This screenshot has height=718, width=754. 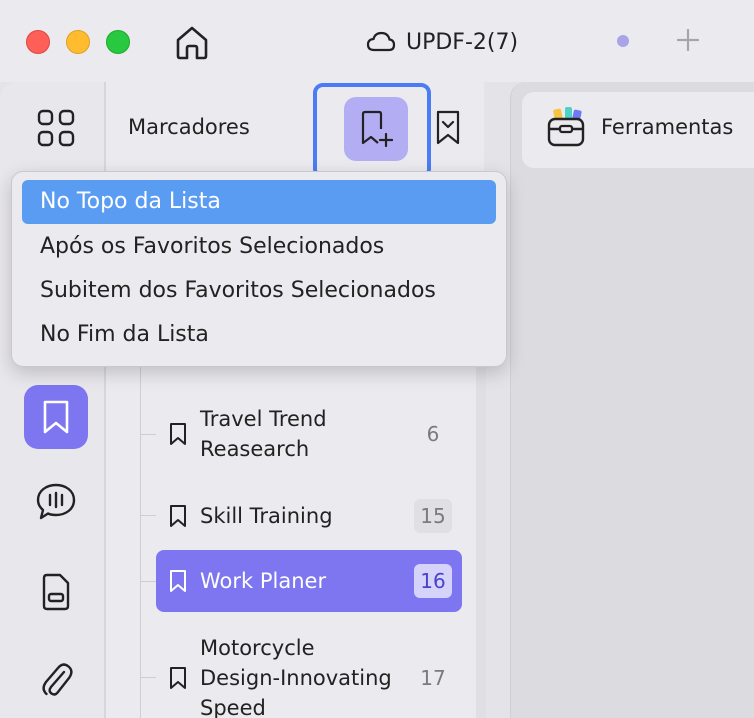 What do you see at coordinates (433, 678) in the screenshot?
I see `bookmark-page-number: 17` at bounding box center [433, 678].